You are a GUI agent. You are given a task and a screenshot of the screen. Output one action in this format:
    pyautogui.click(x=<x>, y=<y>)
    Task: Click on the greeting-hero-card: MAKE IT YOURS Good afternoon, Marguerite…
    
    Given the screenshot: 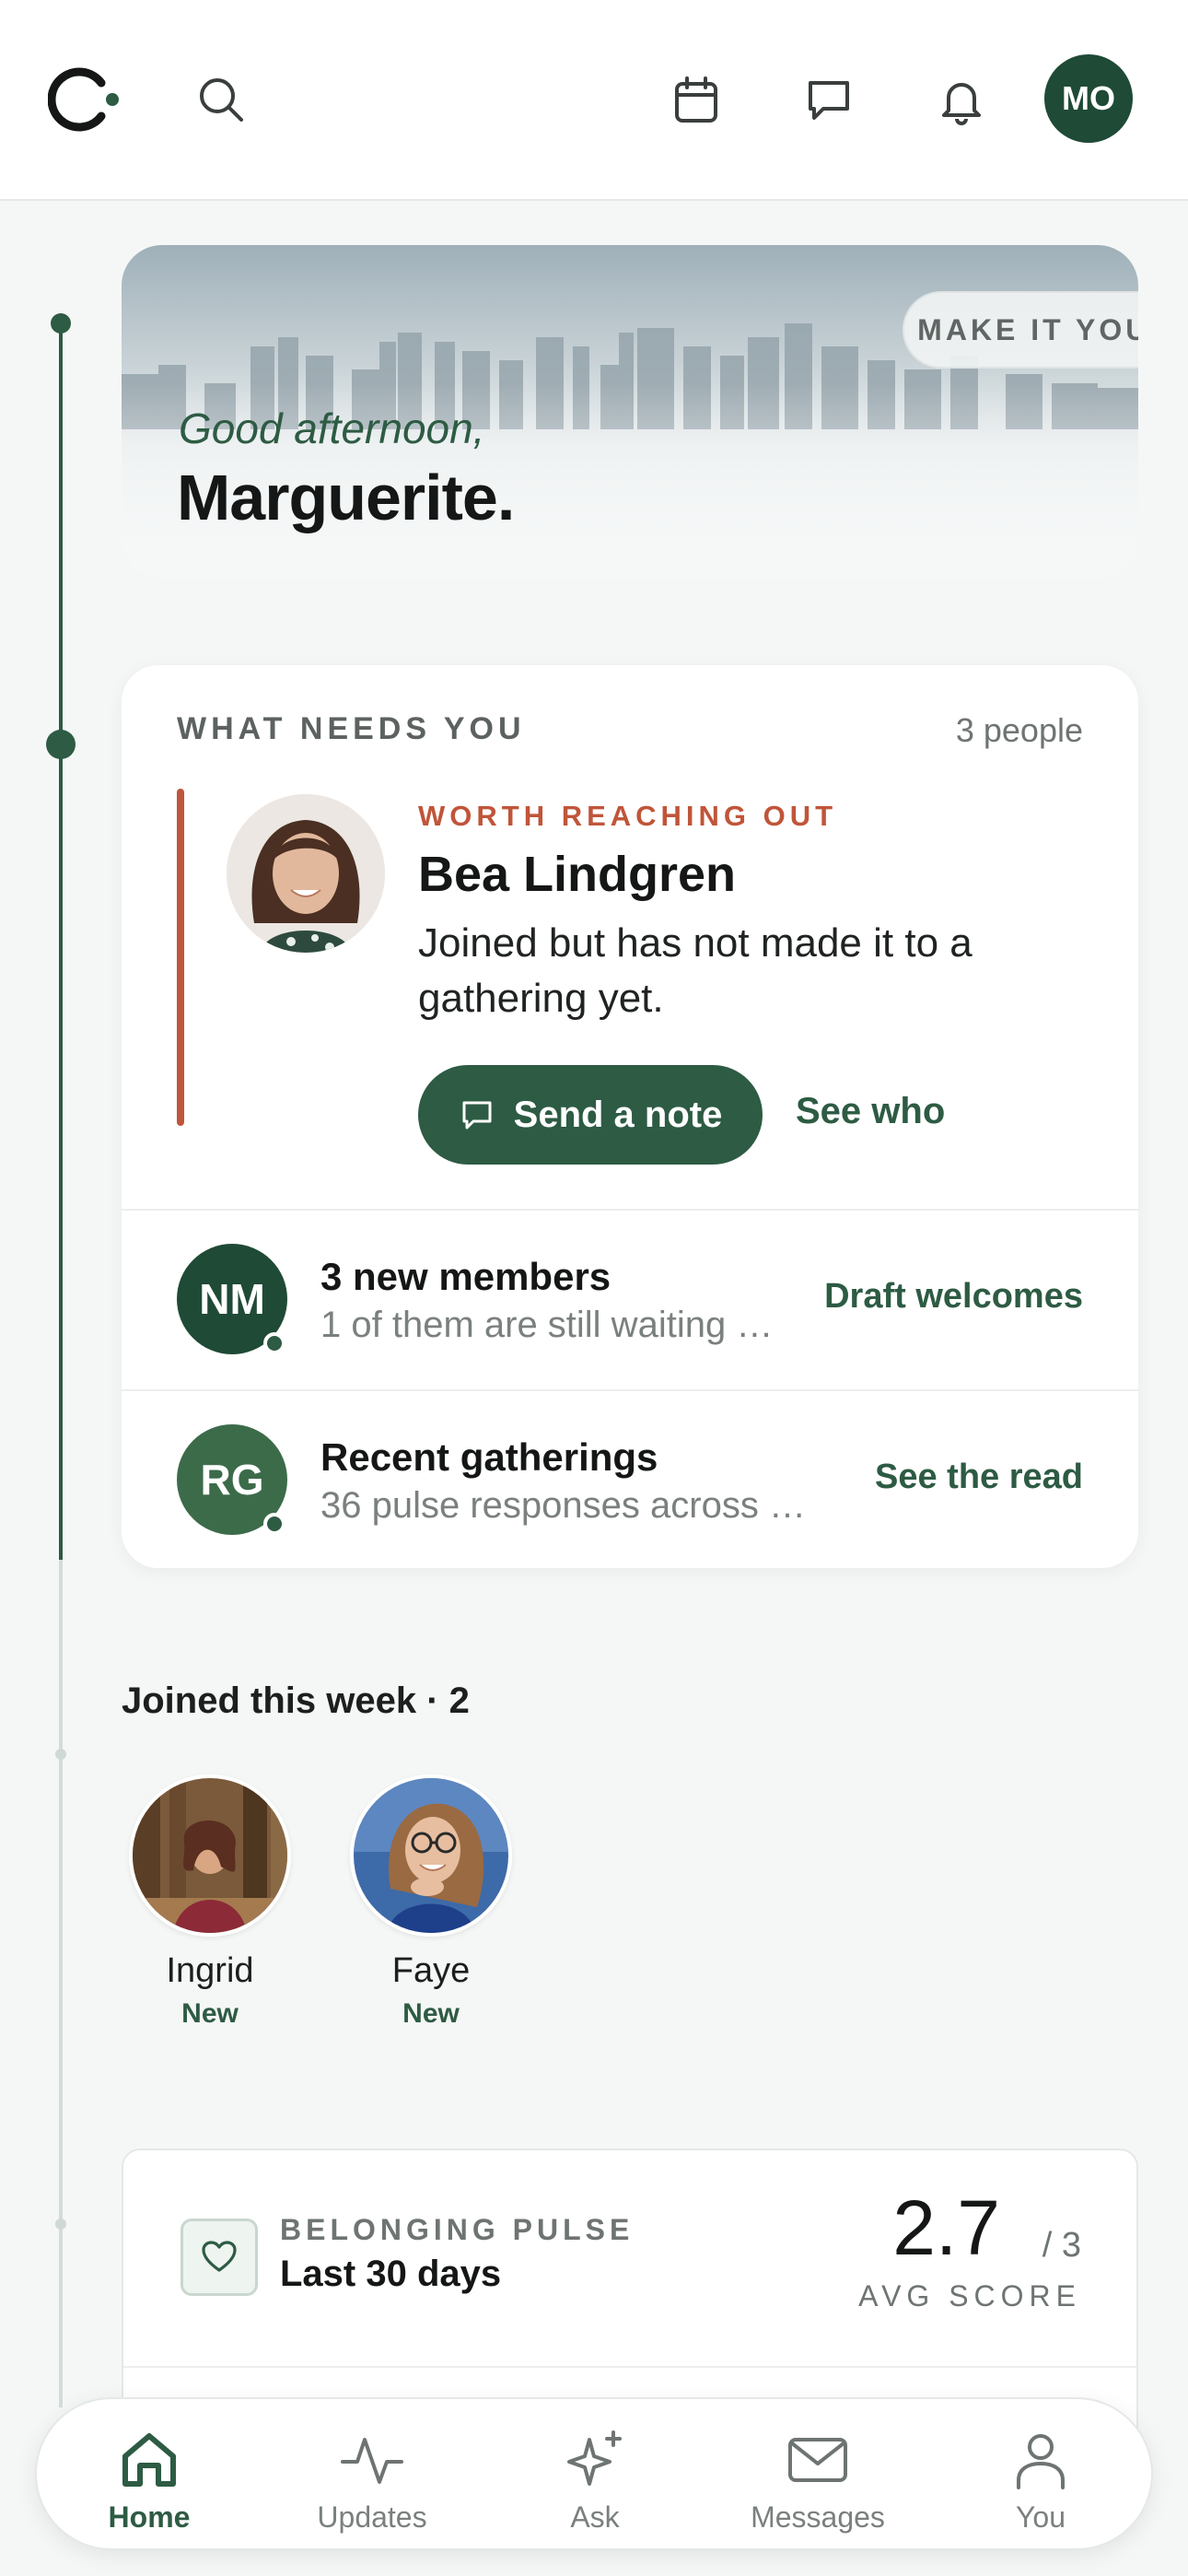 What is the action you would take?
    pyautogui.click(x=630, y=412)
    